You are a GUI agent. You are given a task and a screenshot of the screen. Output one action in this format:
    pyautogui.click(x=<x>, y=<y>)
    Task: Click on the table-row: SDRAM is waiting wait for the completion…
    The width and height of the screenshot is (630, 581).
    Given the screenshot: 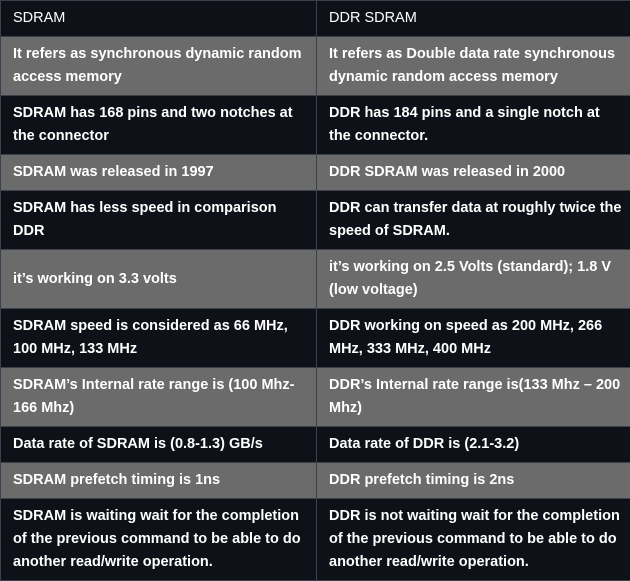 What is the action you would take?
    pyautogui.click(x=315, y=540)
    